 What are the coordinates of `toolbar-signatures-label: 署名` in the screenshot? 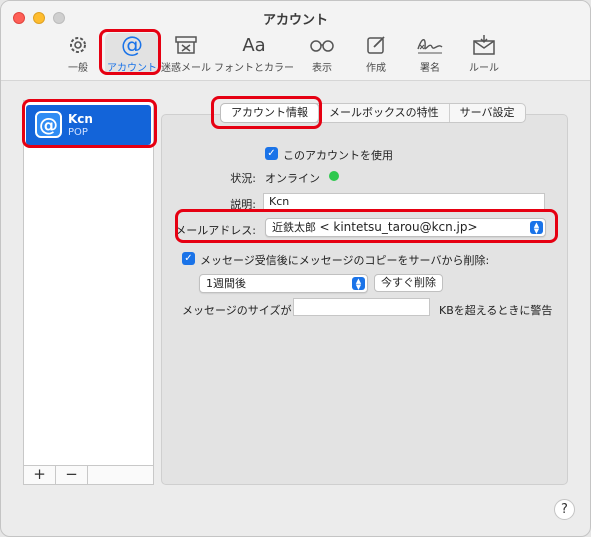 It's located at (430, 68).